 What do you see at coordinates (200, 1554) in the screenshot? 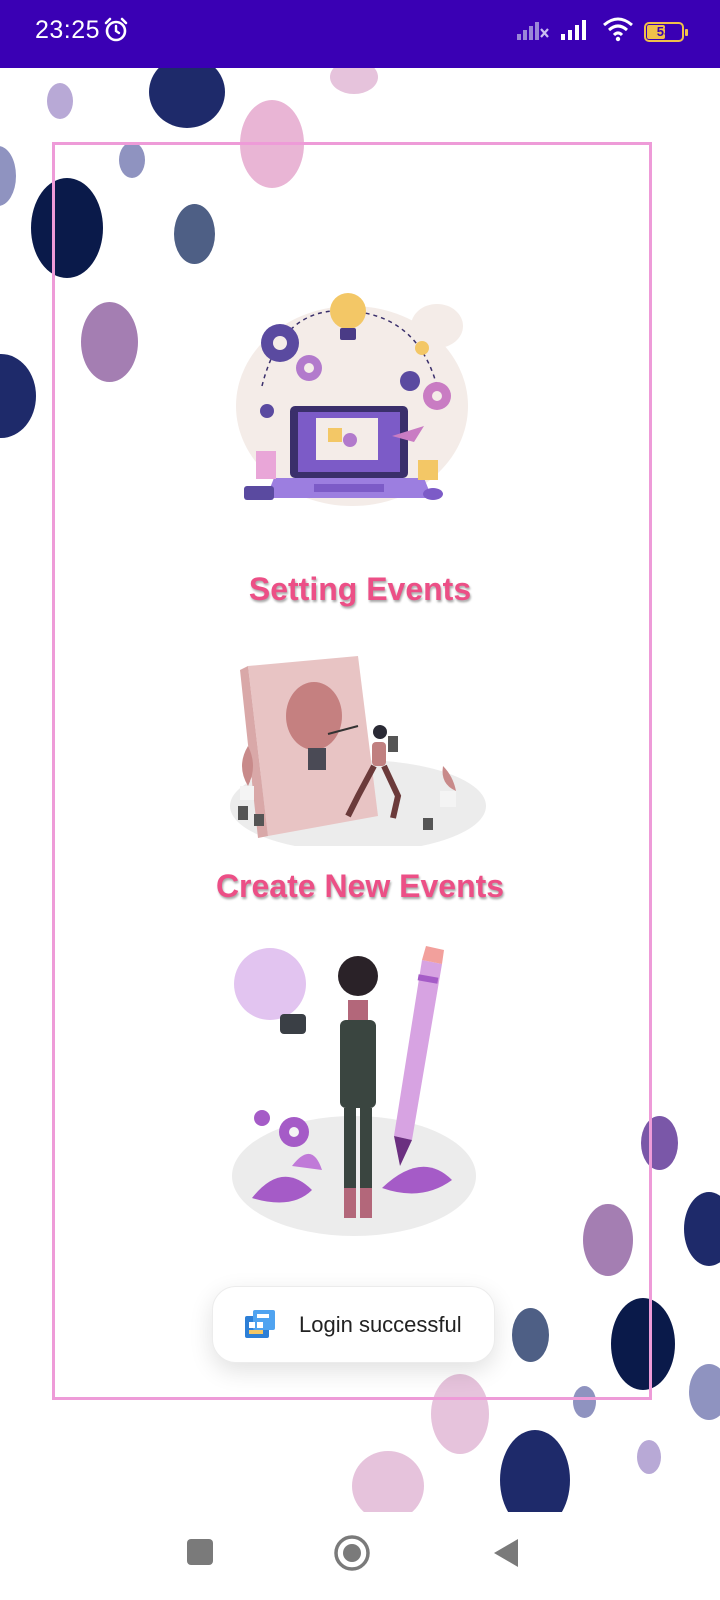
I see `recents-button` at bounding box center [200, 1554].